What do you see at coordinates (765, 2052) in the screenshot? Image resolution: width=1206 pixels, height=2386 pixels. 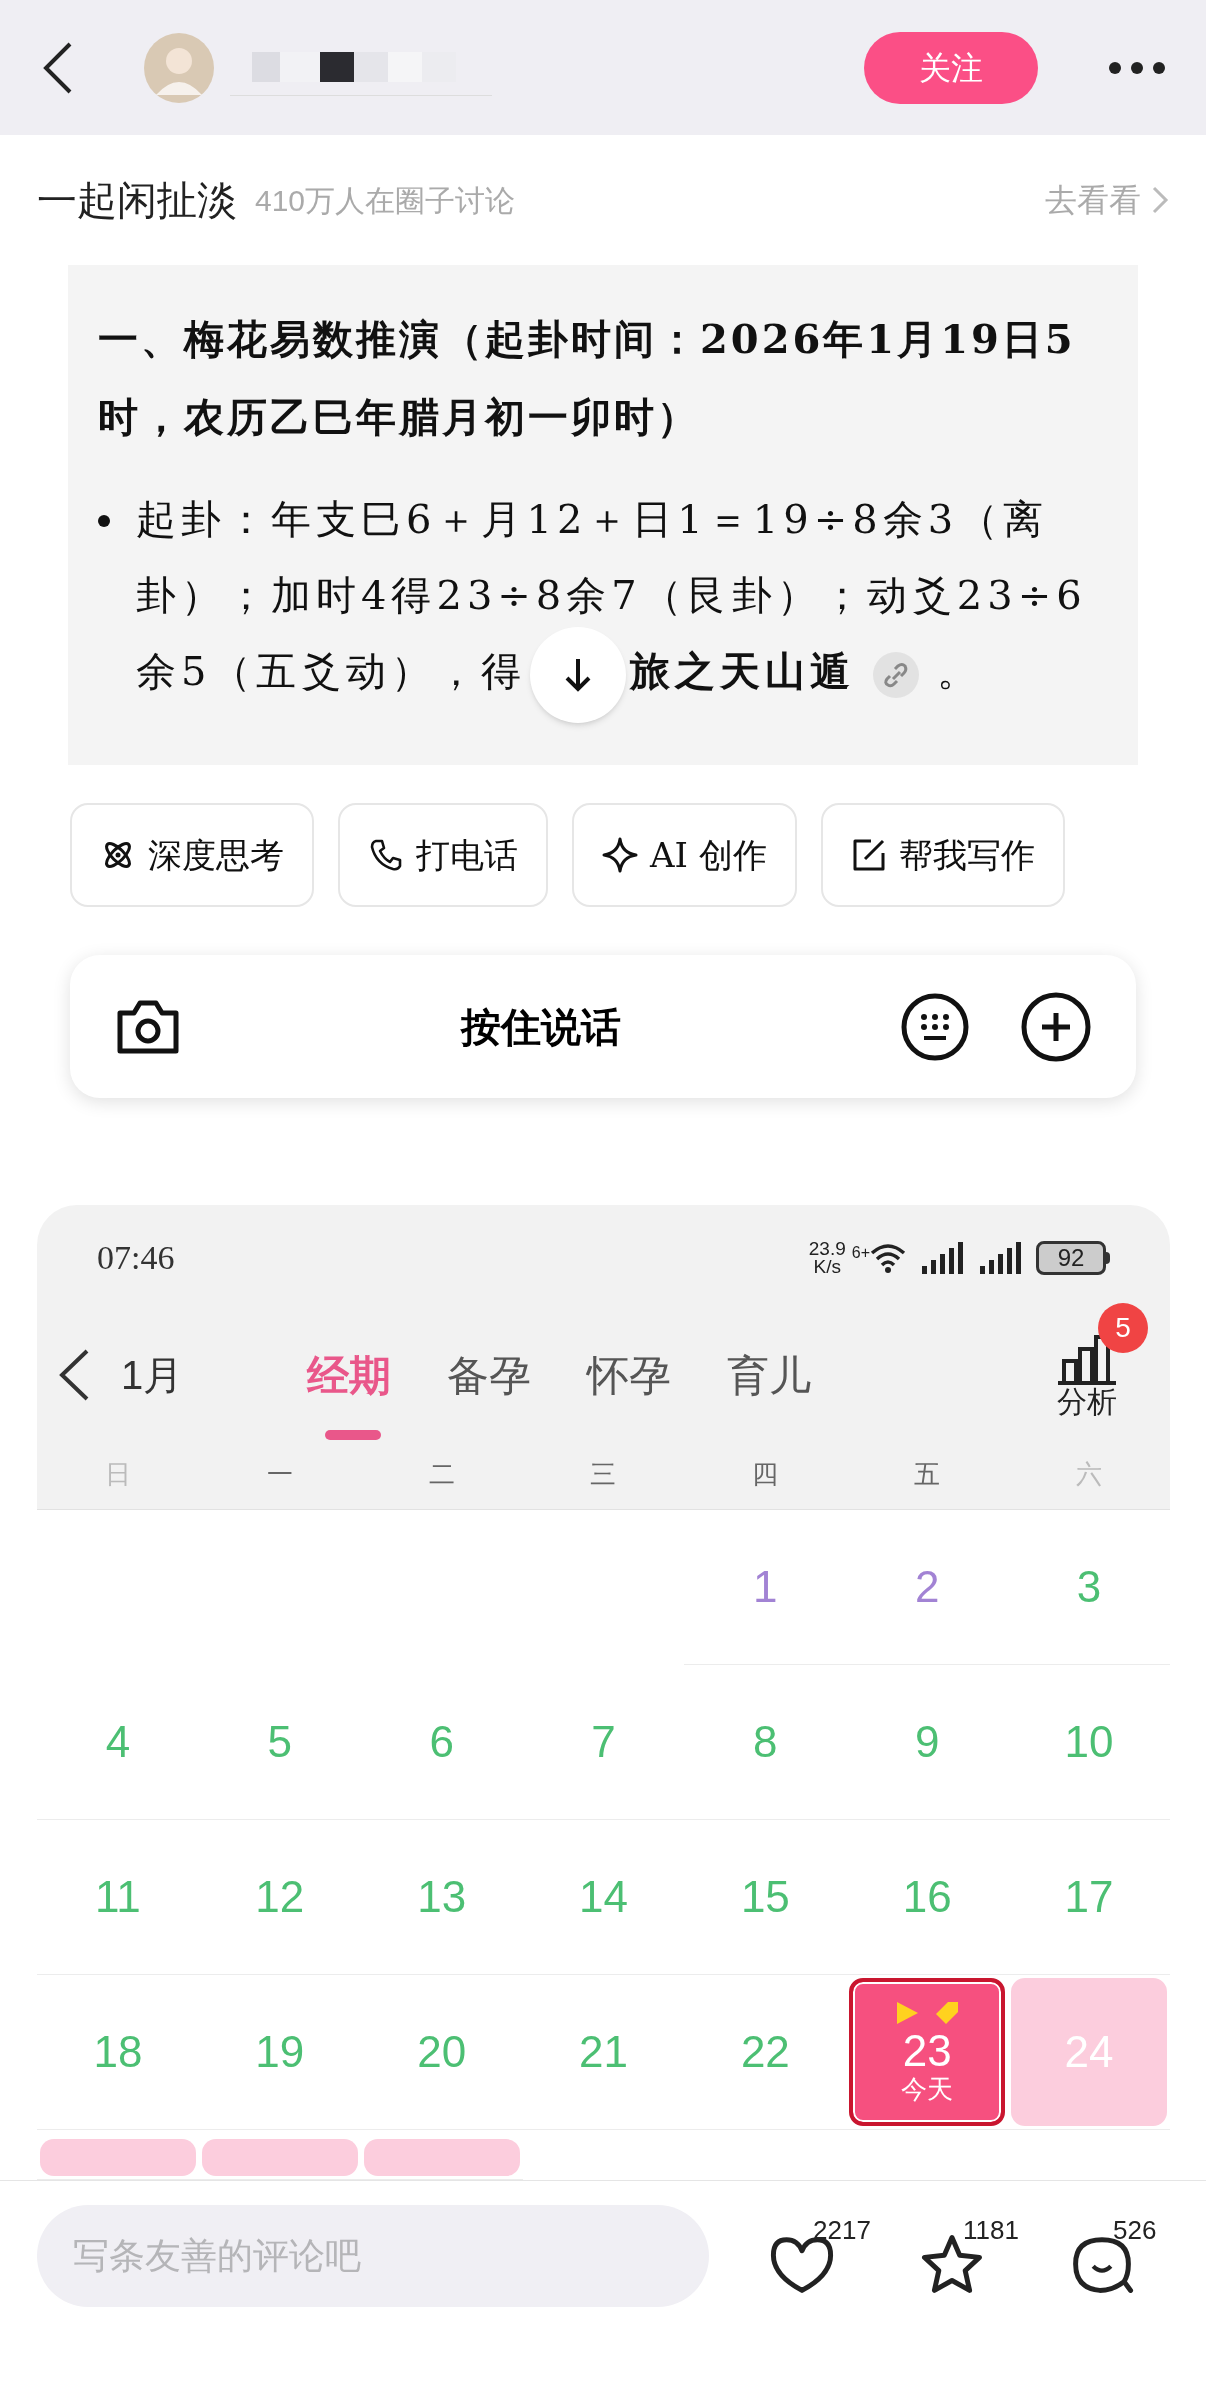 I see `day-number: 22` at bounding box center [765, 2052].